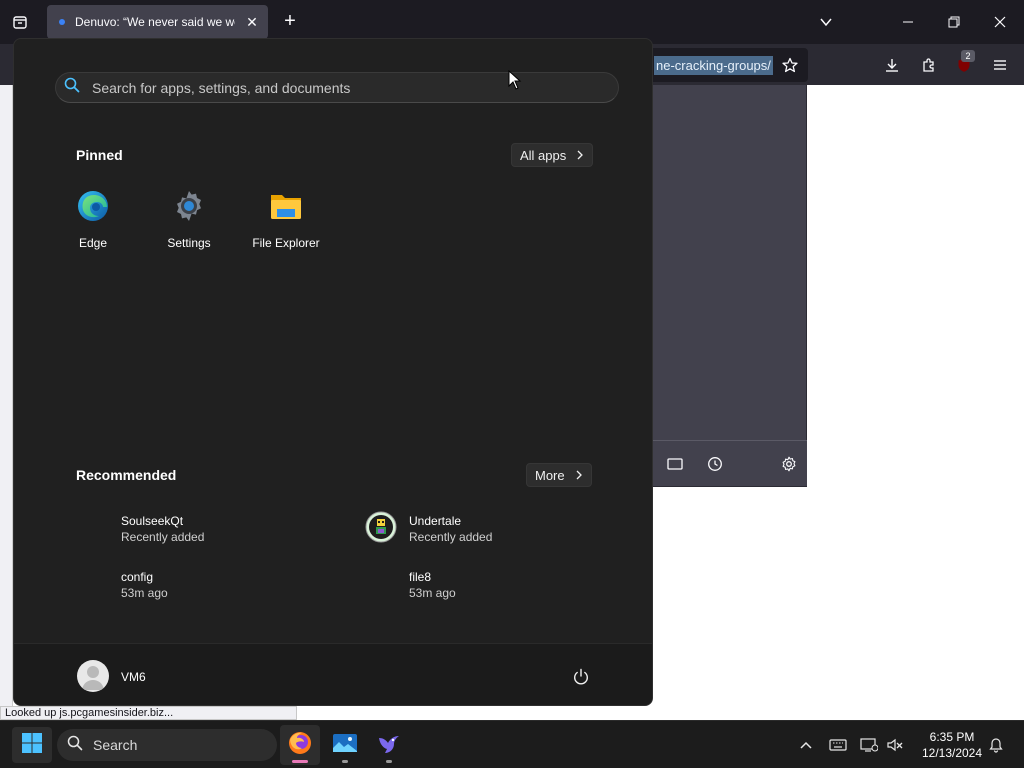 The image size is (1024, 768). I want to click on taskbar-clock: 6:35 PM 12/13/2024, so click(952, 745).